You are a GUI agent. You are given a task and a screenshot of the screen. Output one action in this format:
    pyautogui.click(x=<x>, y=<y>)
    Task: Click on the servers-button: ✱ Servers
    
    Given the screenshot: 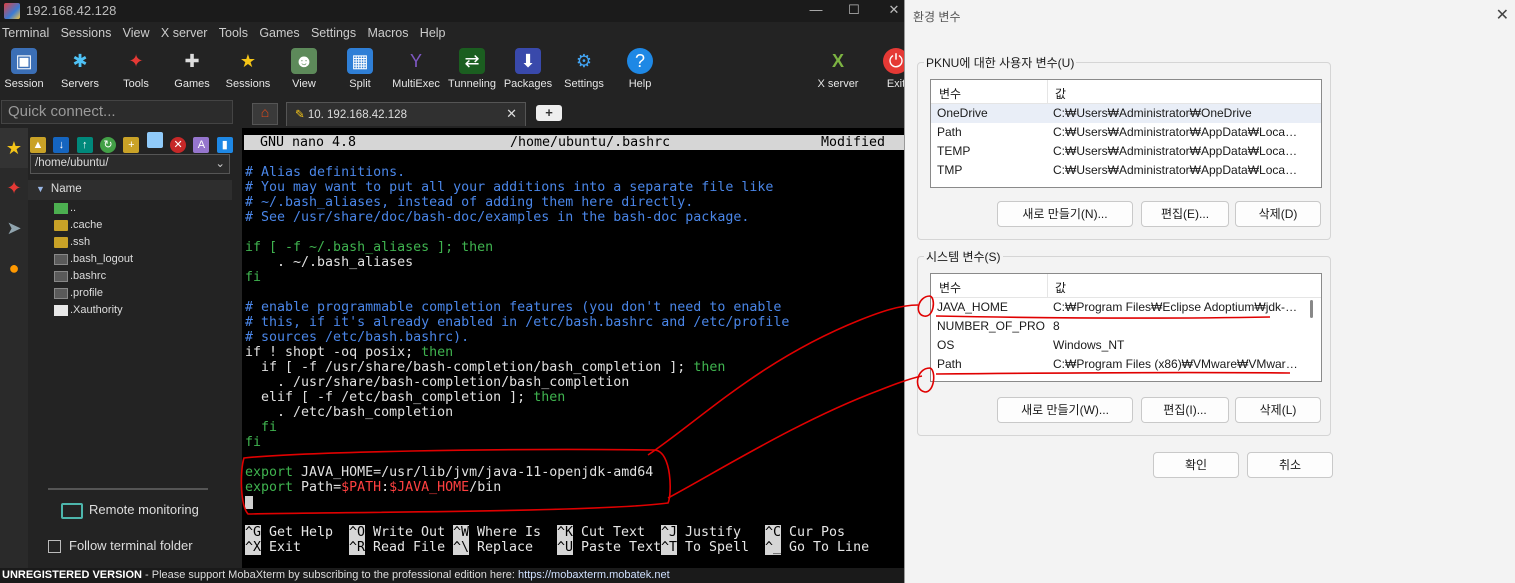 What is the action you would take?
    pyautogui.click(x=80, y=68)
    